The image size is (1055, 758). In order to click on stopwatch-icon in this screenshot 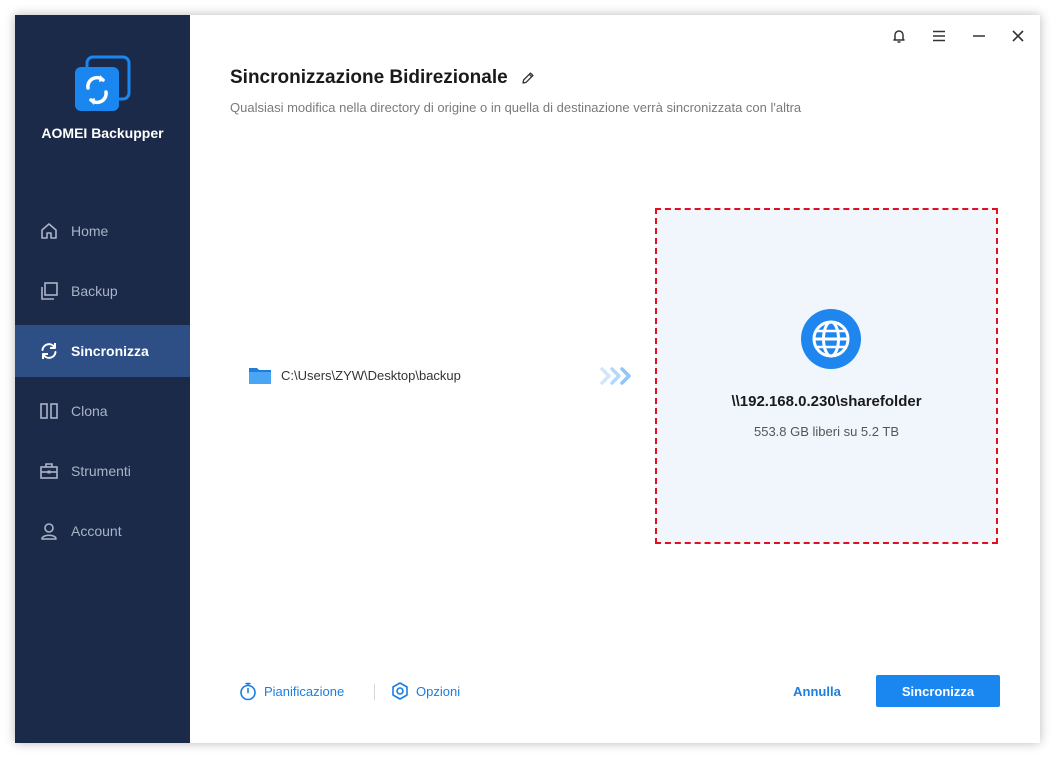, I will do `click(248, 691)`.